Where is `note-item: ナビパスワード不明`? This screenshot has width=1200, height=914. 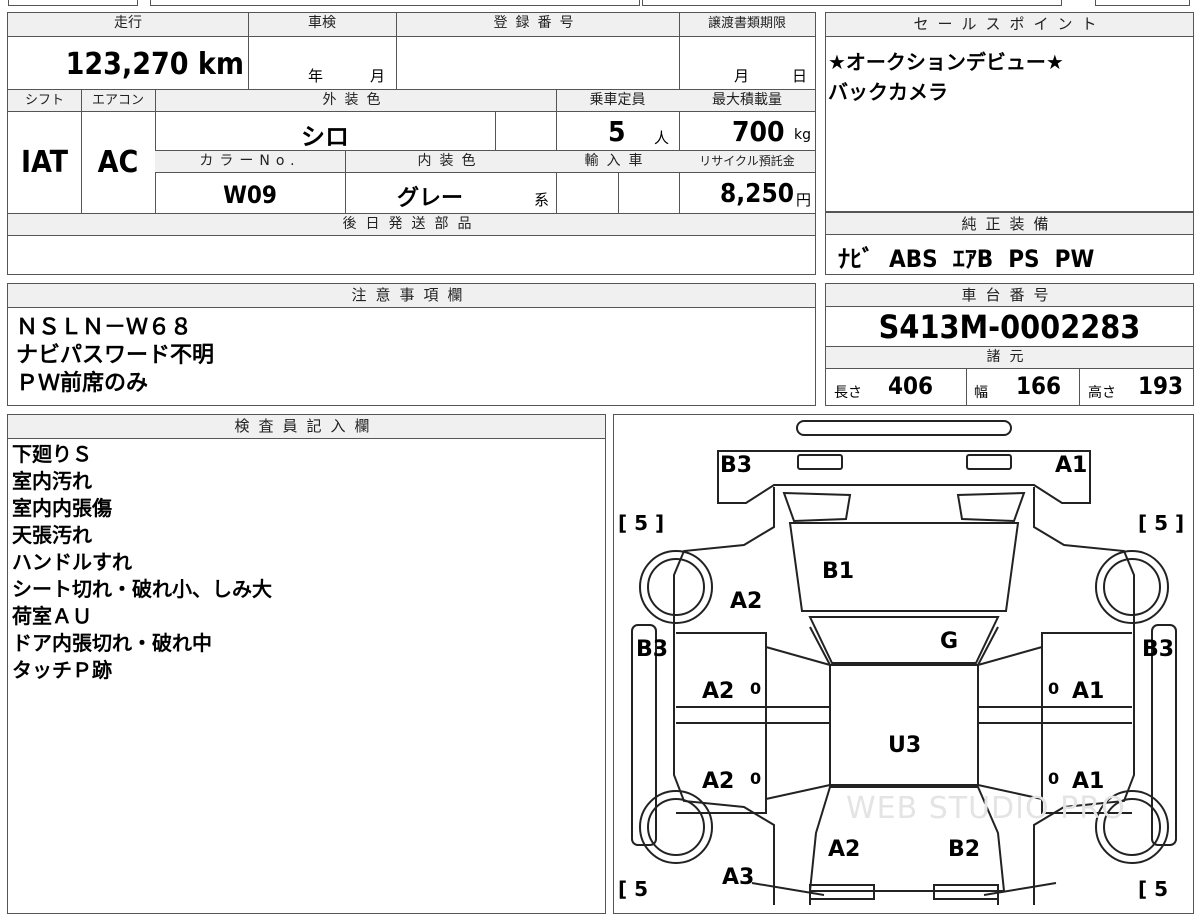
note-item: ナビパスワード不明 is located at coordinates (115, 355).